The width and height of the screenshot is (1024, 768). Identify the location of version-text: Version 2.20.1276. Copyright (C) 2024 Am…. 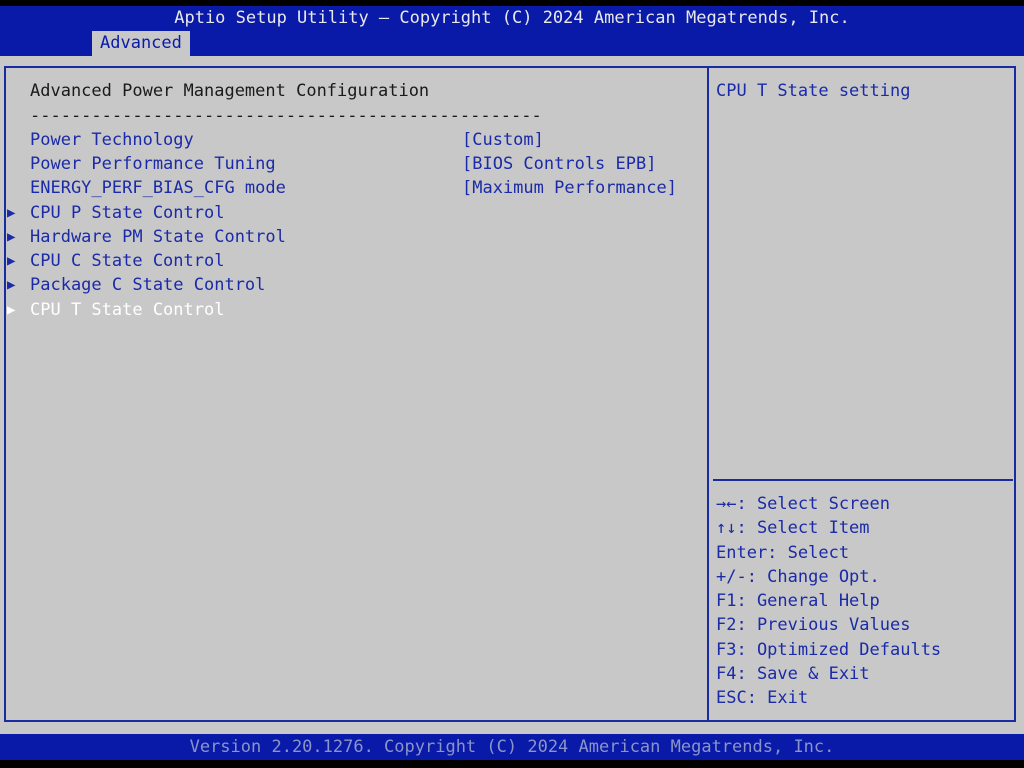
(512, 747).